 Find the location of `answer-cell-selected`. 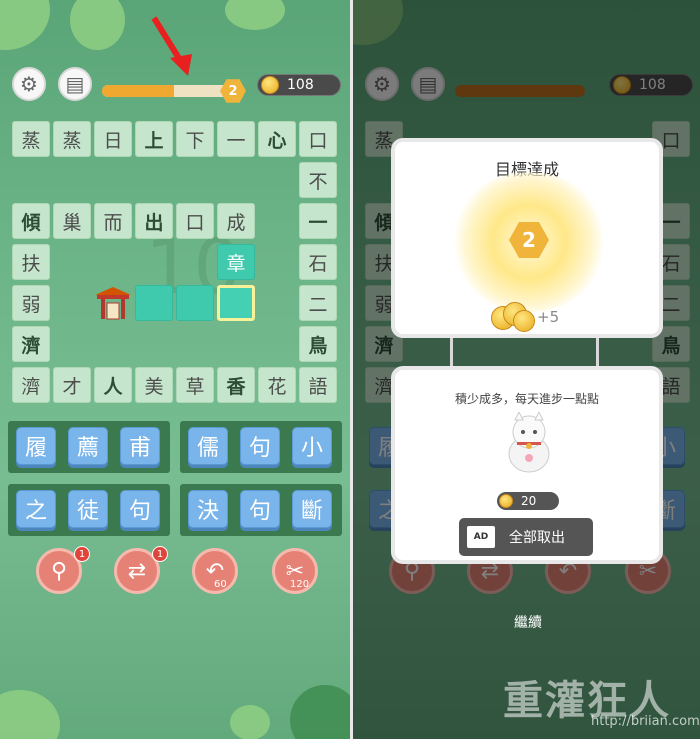

answer-cell-selected is located at coordinates (236, 303).